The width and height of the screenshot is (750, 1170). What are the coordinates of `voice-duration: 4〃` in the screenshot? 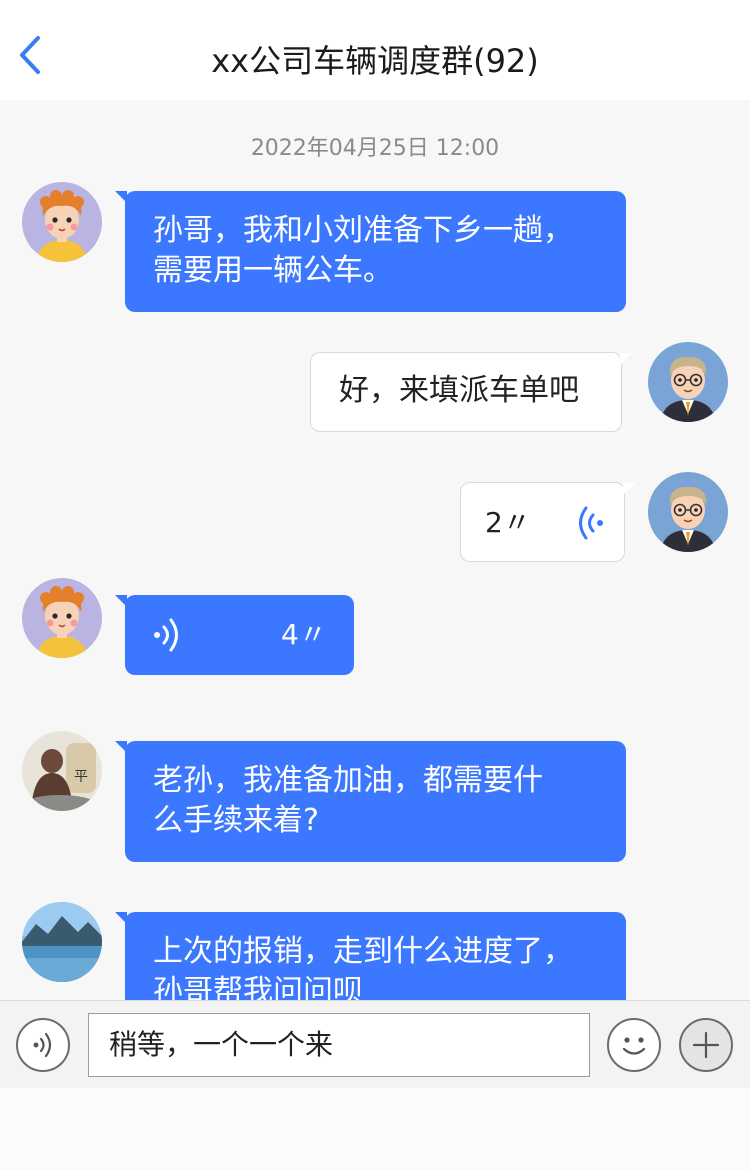 It's located at (304, 634).